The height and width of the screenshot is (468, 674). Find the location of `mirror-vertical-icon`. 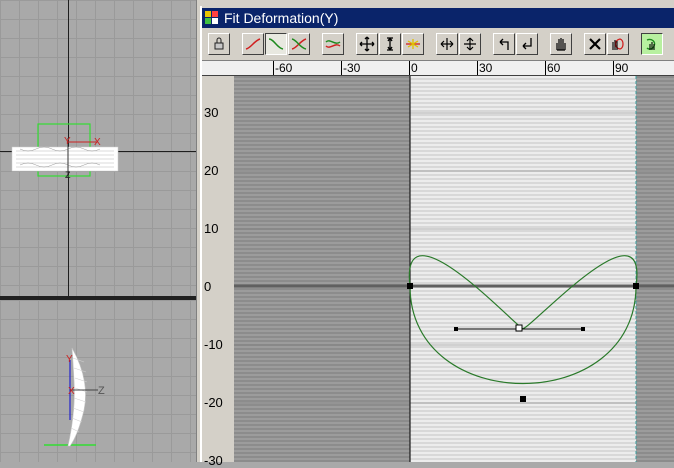

mirror-vertical-icon is located at coordinates (470, 44).